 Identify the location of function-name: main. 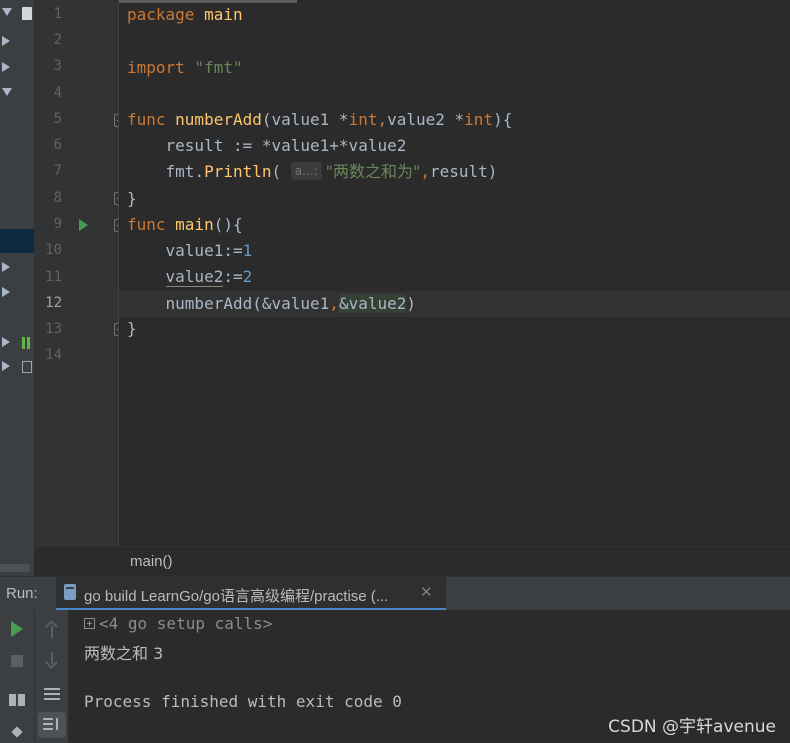
(189, 224).